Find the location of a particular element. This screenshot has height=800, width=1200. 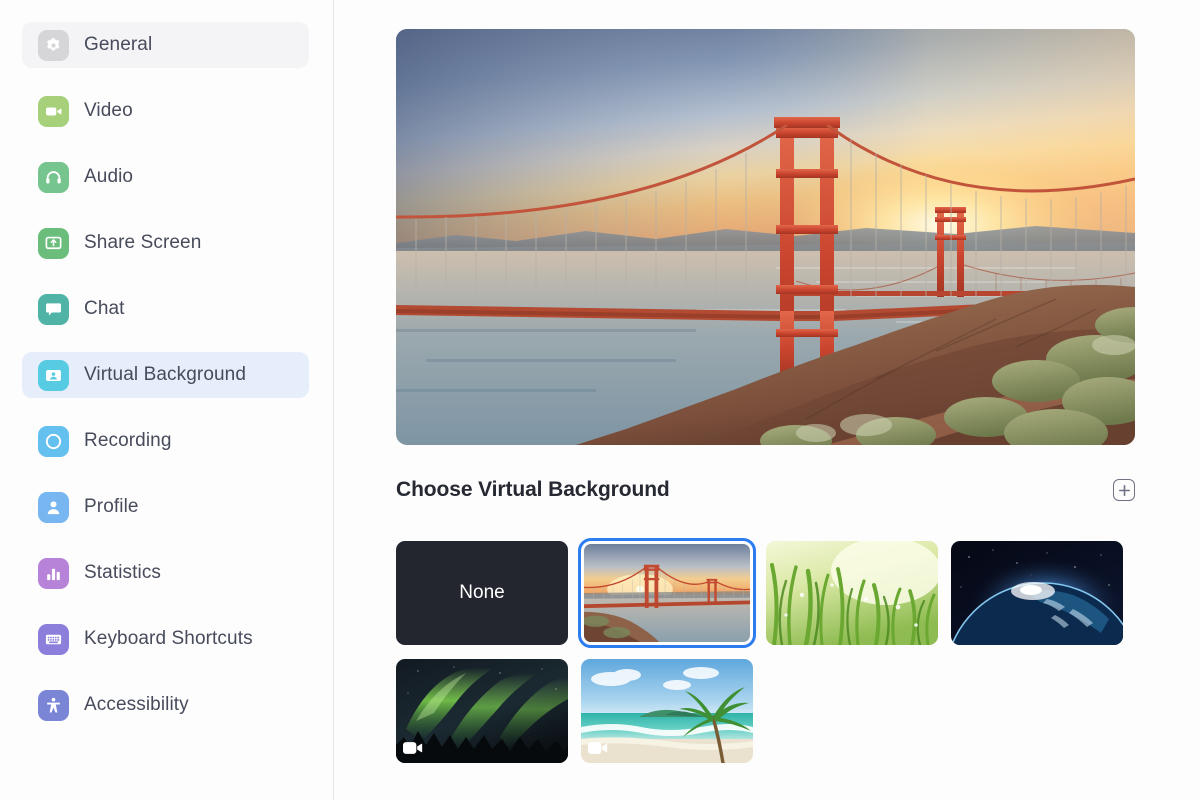

sidebar-item-label: Audio is located at coordinates (109, 176).